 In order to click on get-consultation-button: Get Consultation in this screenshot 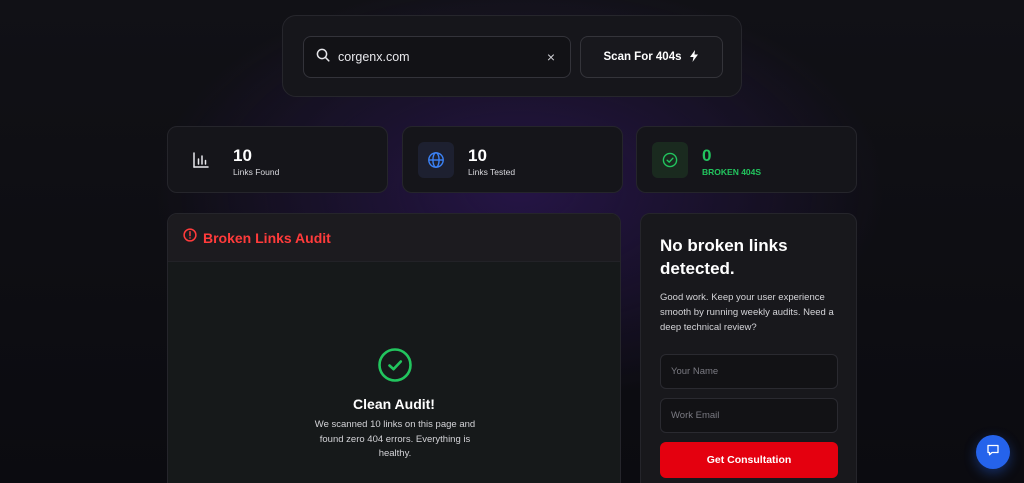, I will do `click(749, 460)`.